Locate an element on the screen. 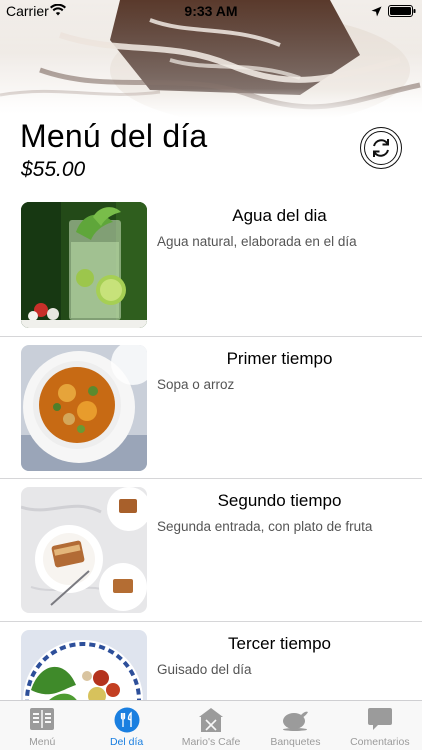  plated-dishes-image is located at coordinates (84, 550).